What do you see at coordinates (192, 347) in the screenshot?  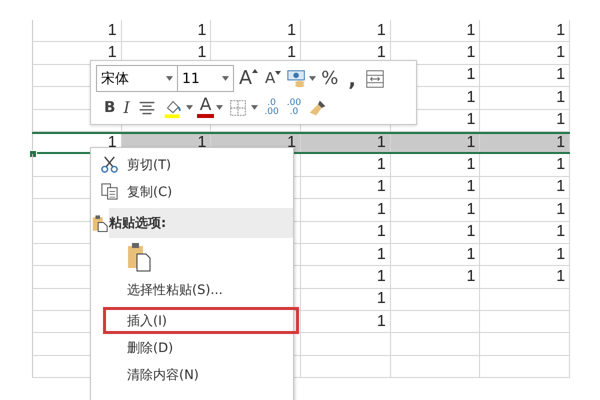 I see `menu-item: 删除(D)` at bounding box center [192, 347].